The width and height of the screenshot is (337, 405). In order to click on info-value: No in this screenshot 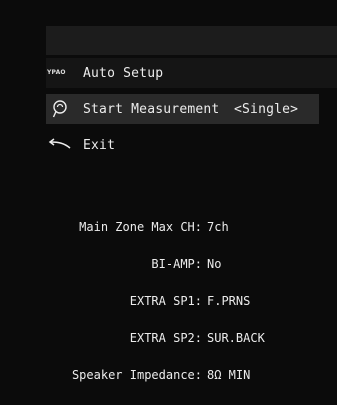, I will do `click(214, 264)`.